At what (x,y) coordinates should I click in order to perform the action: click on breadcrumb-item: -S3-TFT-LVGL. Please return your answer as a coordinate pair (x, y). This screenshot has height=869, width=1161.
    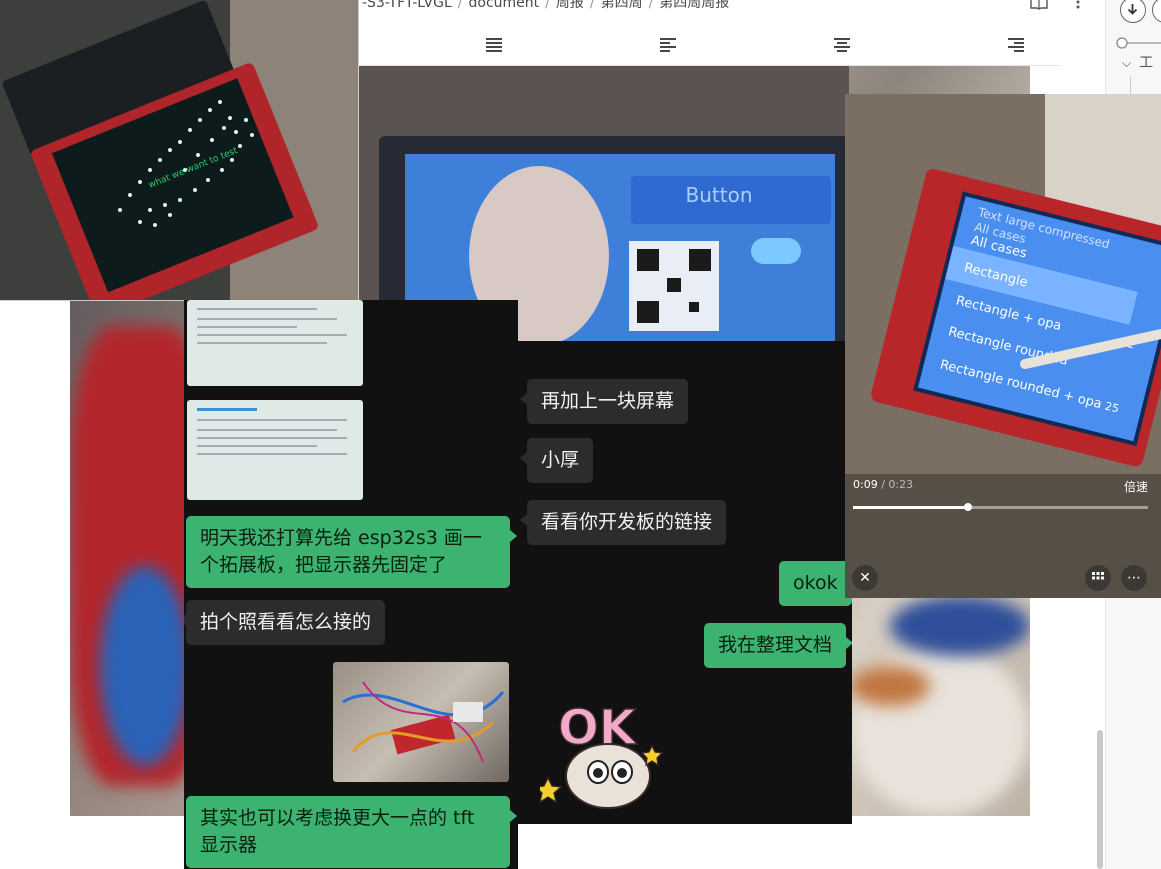
    Looking at the image, I should click on (407, 5).